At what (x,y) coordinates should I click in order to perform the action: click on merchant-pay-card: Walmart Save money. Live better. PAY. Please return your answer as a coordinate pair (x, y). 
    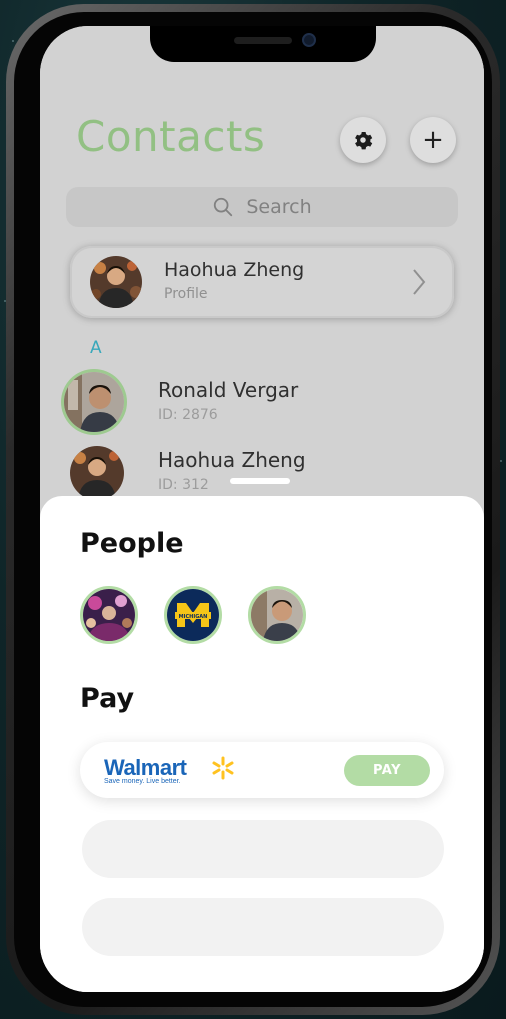
    Looking at the image, I should click on (262, 770).